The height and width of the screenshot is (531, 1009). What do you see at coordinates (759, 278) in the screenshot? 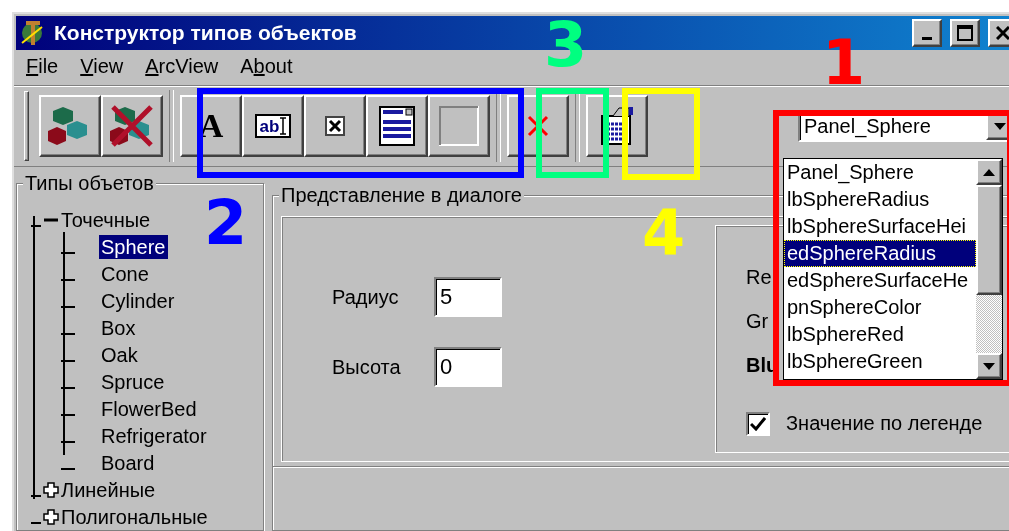
I see `color-label: Re` at bounding box center [759, 278].